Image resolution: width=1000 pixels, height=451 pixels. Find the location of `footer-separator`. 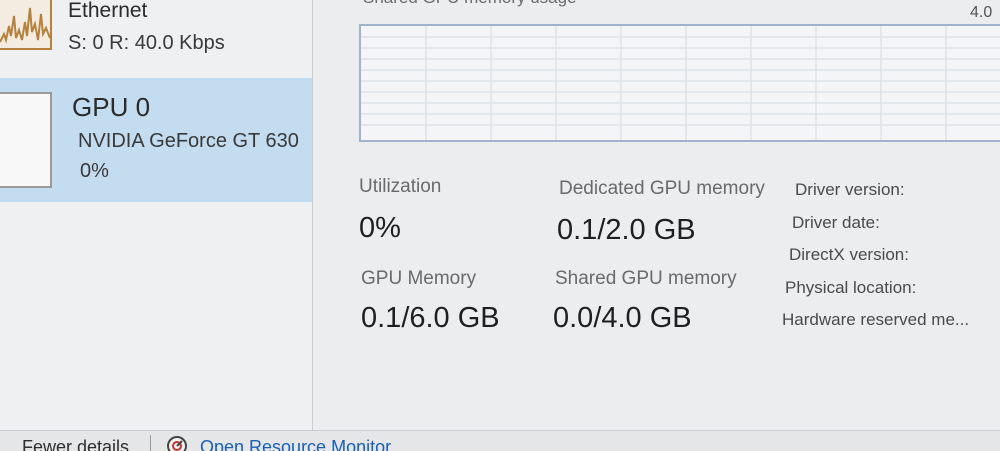

footer-separator is located at coordinates (150, 443).